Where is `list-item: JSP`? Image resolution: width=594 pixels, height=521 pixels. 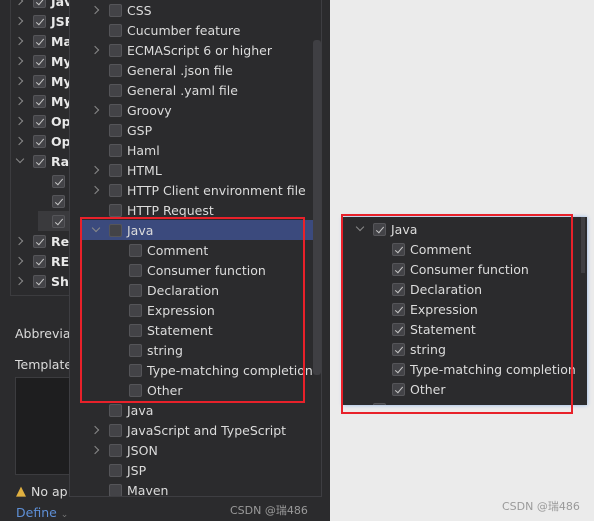 list-item: JSP is located at coordinates (118, 470).